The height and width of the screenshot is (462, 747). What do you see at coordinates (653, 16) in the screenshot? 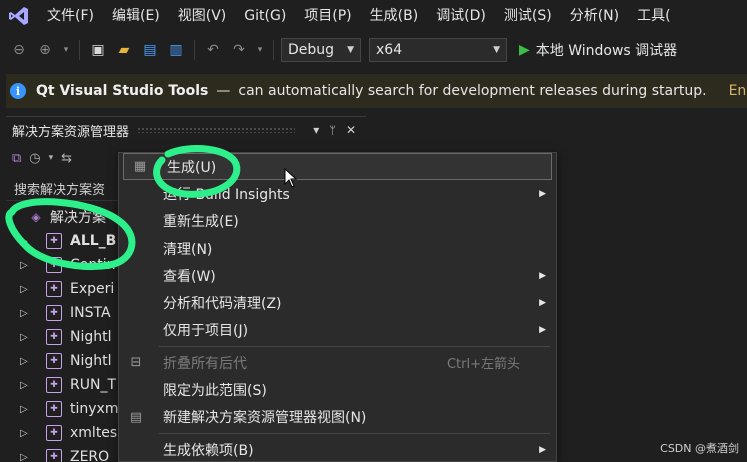
I see `menu-item-9: 工具(` at bounding box center [653, 16].